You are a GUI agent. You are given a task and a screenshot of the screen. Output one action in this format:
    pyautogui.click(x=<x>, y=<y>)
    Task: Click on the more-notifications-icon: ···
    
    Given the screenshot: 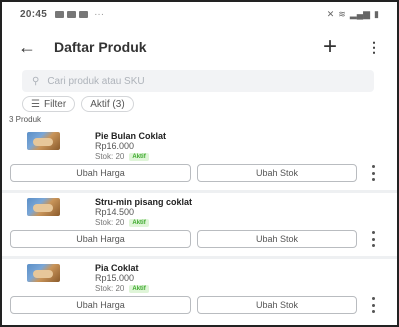 What is the action you would take?
    pyautogui.click(x=99, y=14)
    